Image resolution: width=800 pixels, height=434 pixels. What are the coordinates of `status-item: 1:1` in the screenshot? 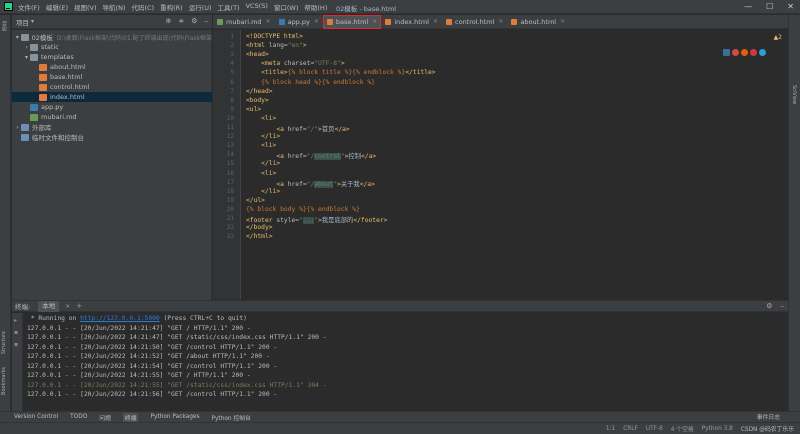 It's located at (610, 429).